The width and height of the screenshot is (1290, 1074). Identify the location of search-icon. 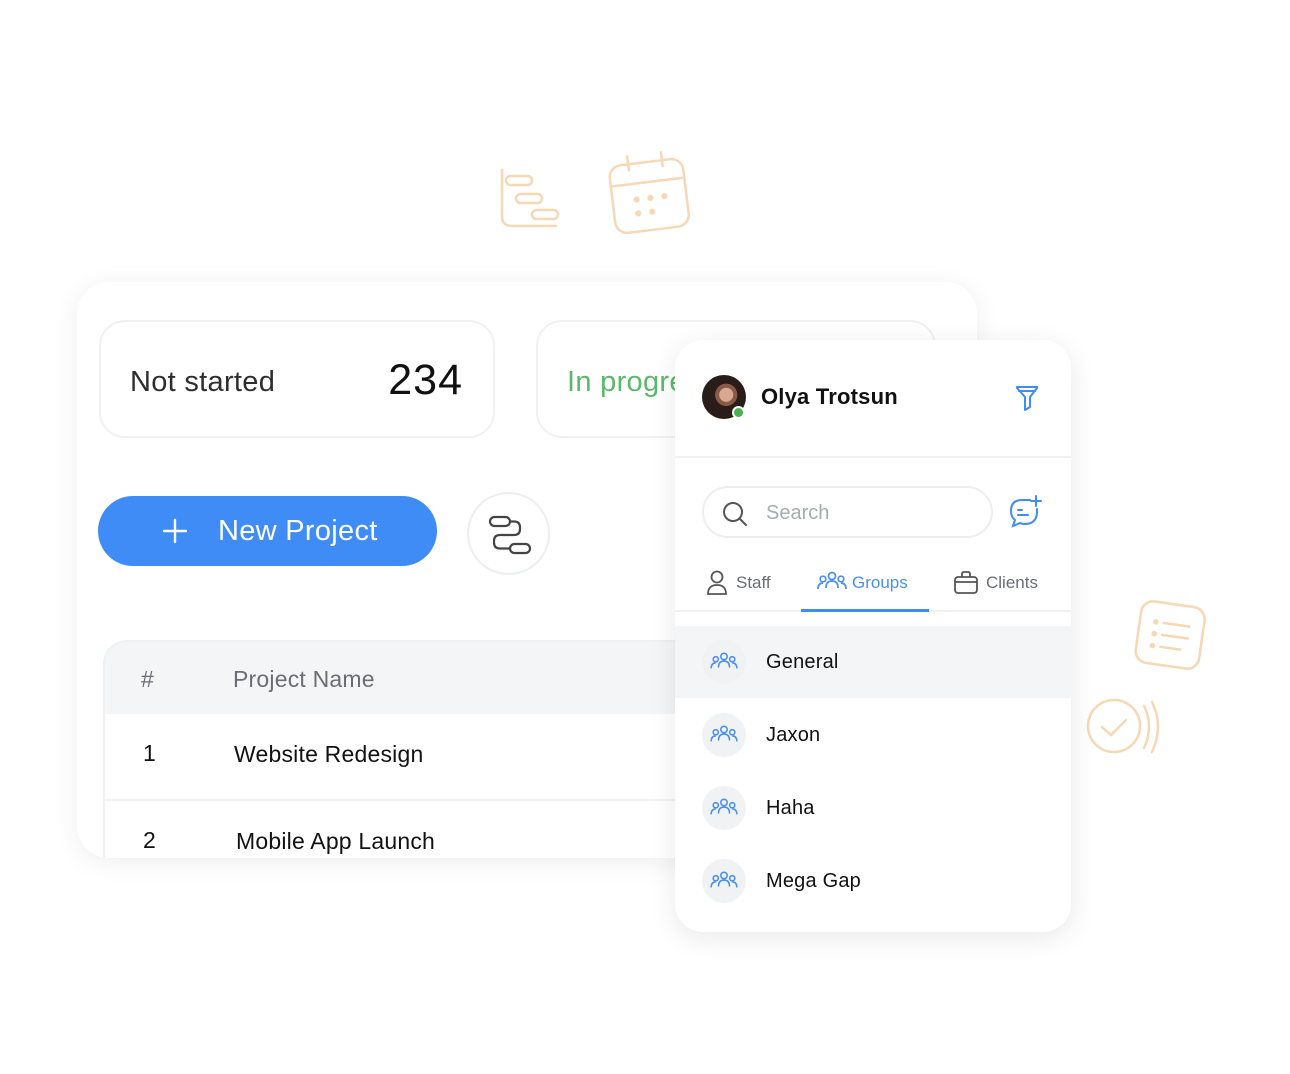
(735, 514).